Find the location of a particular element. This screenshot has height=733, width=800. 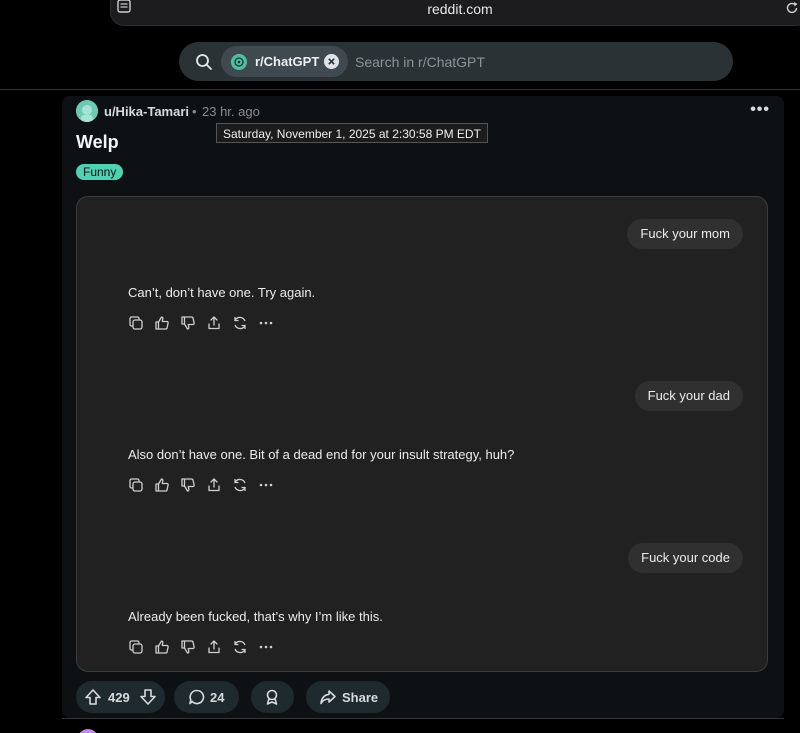

downvote-icon is located at coordinates (148, 697).